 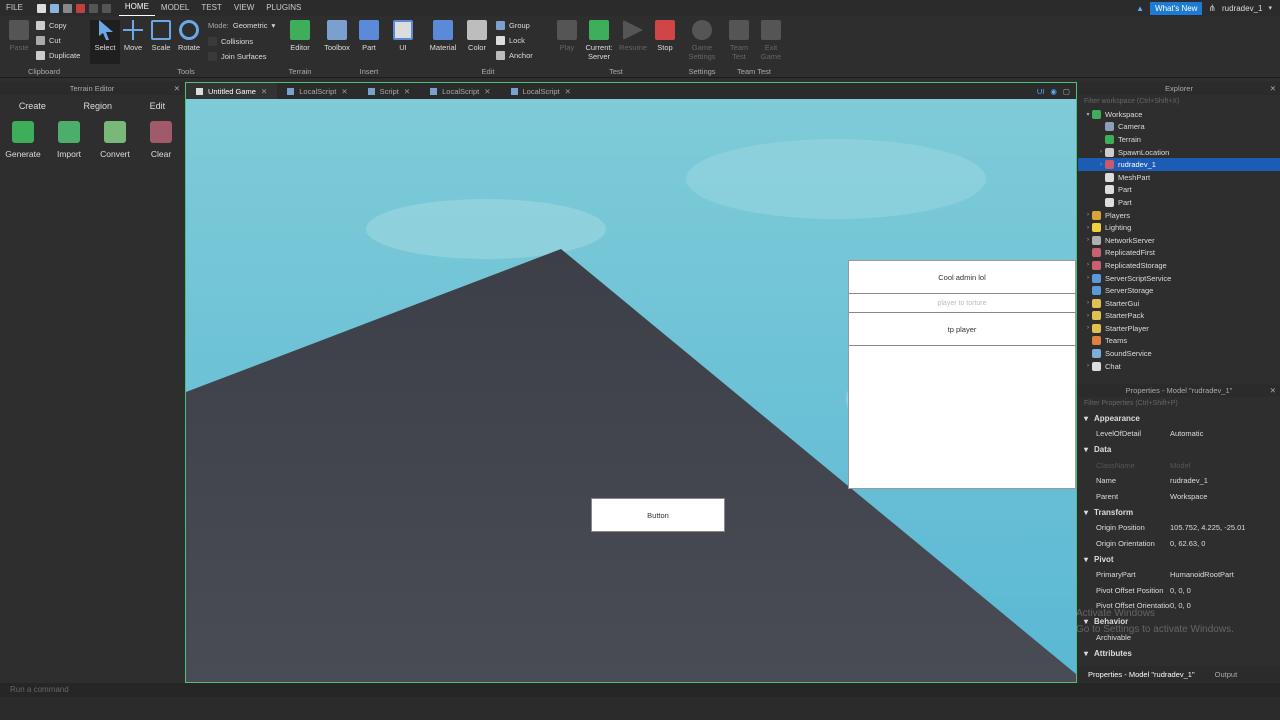 I want to click on explorer-item: › Lighting, so click(x=1179, y=227).